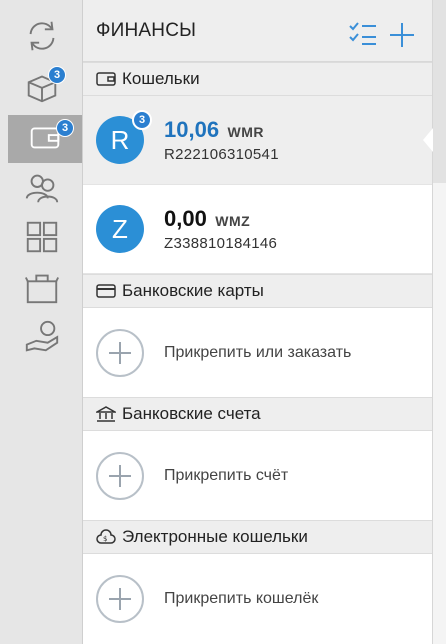  Describe the element at coordinates (106, 79) in the screenshot. I see `wallet-small-icon` at that location.